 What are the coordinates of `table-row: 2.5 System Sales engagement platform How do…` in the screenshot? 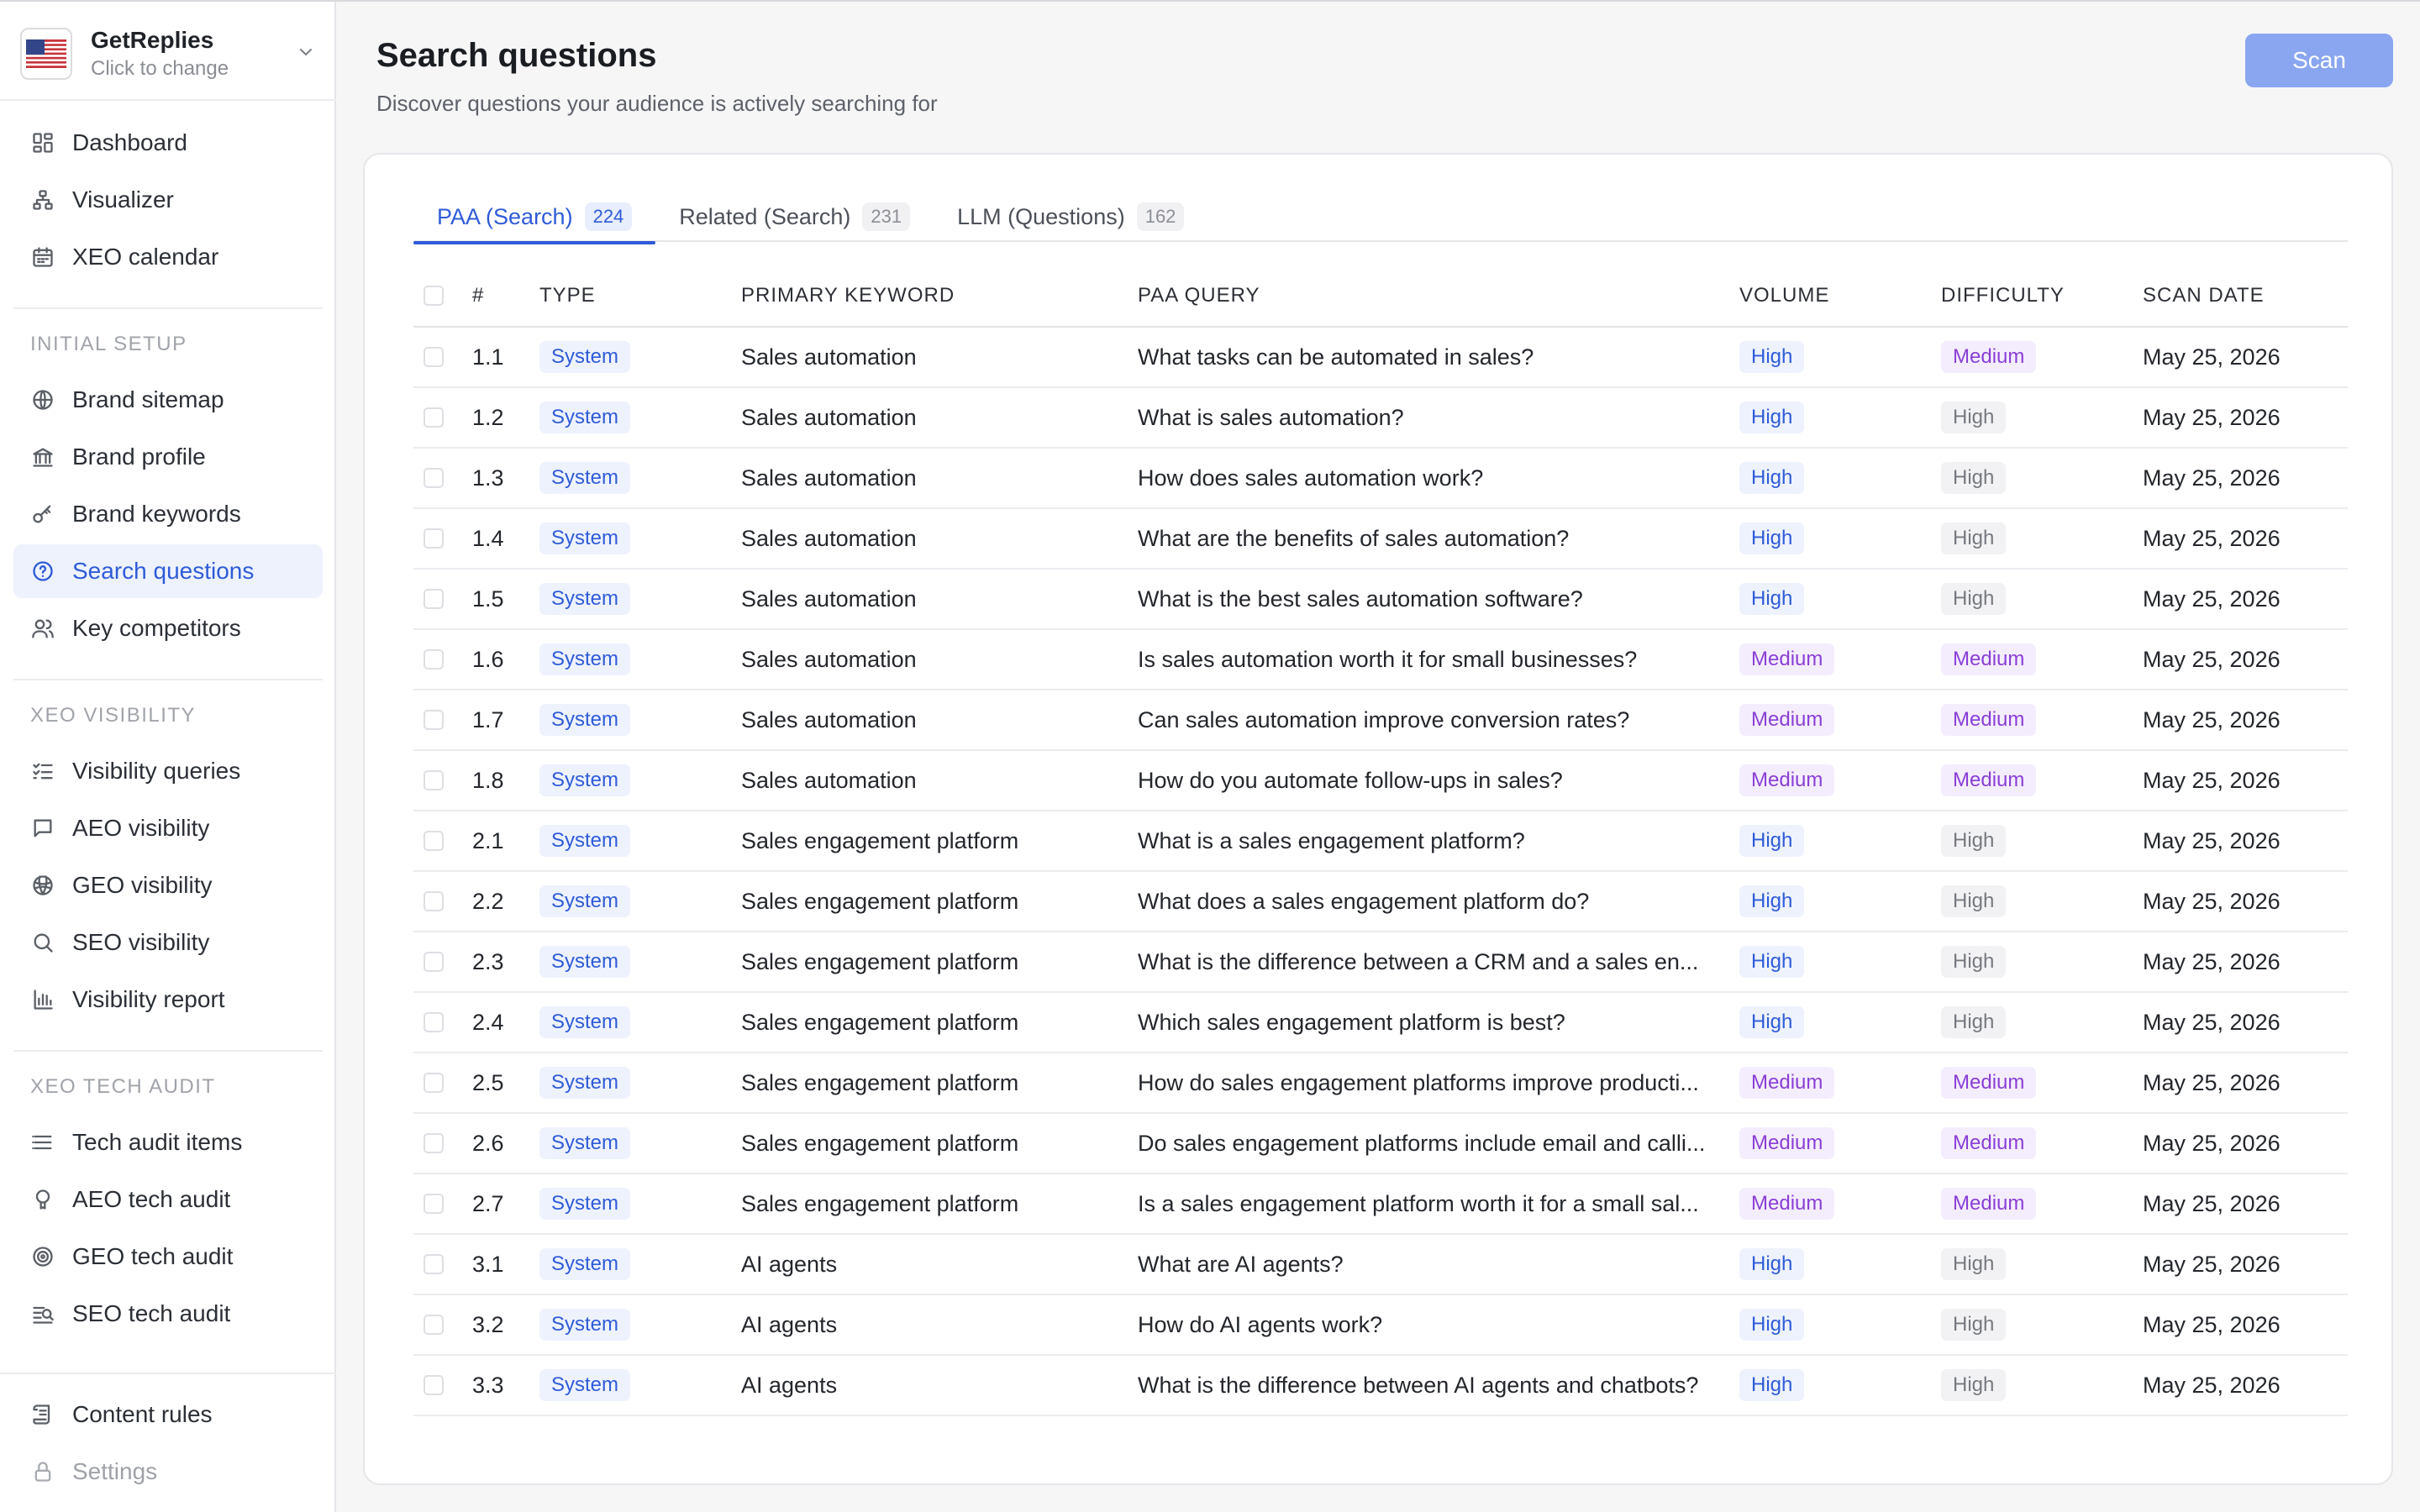 It's located at (1380, 1083).